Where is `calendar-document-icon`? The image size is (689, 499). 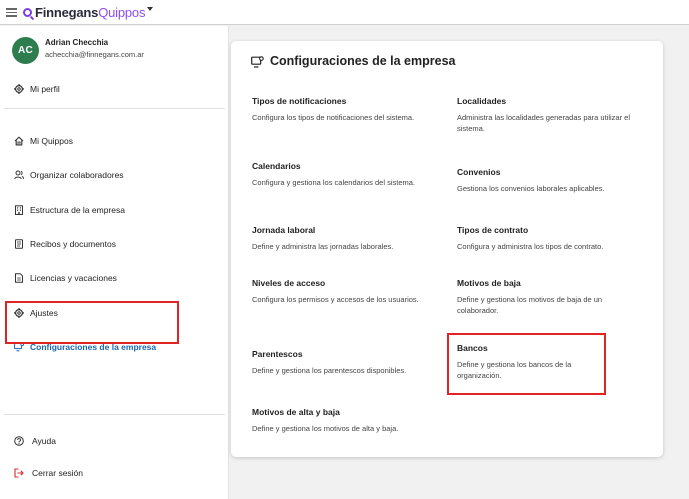
calendar-document-icon is located at coordinates (19, 278).